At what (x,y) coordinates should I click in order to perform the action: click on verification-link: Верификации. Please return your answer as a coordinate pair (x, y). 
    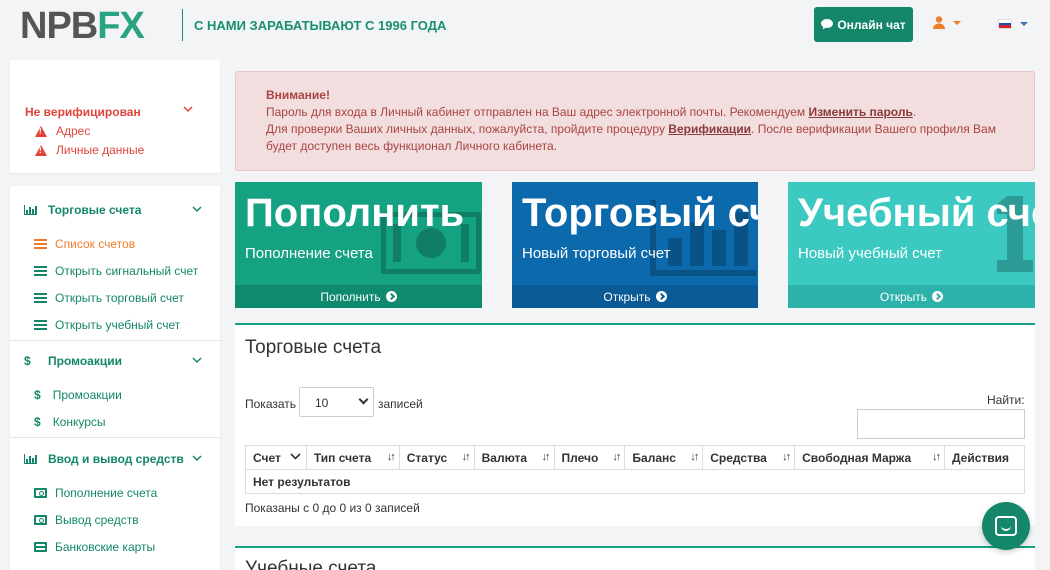
    Looking at the image, I should click on (709, 129).